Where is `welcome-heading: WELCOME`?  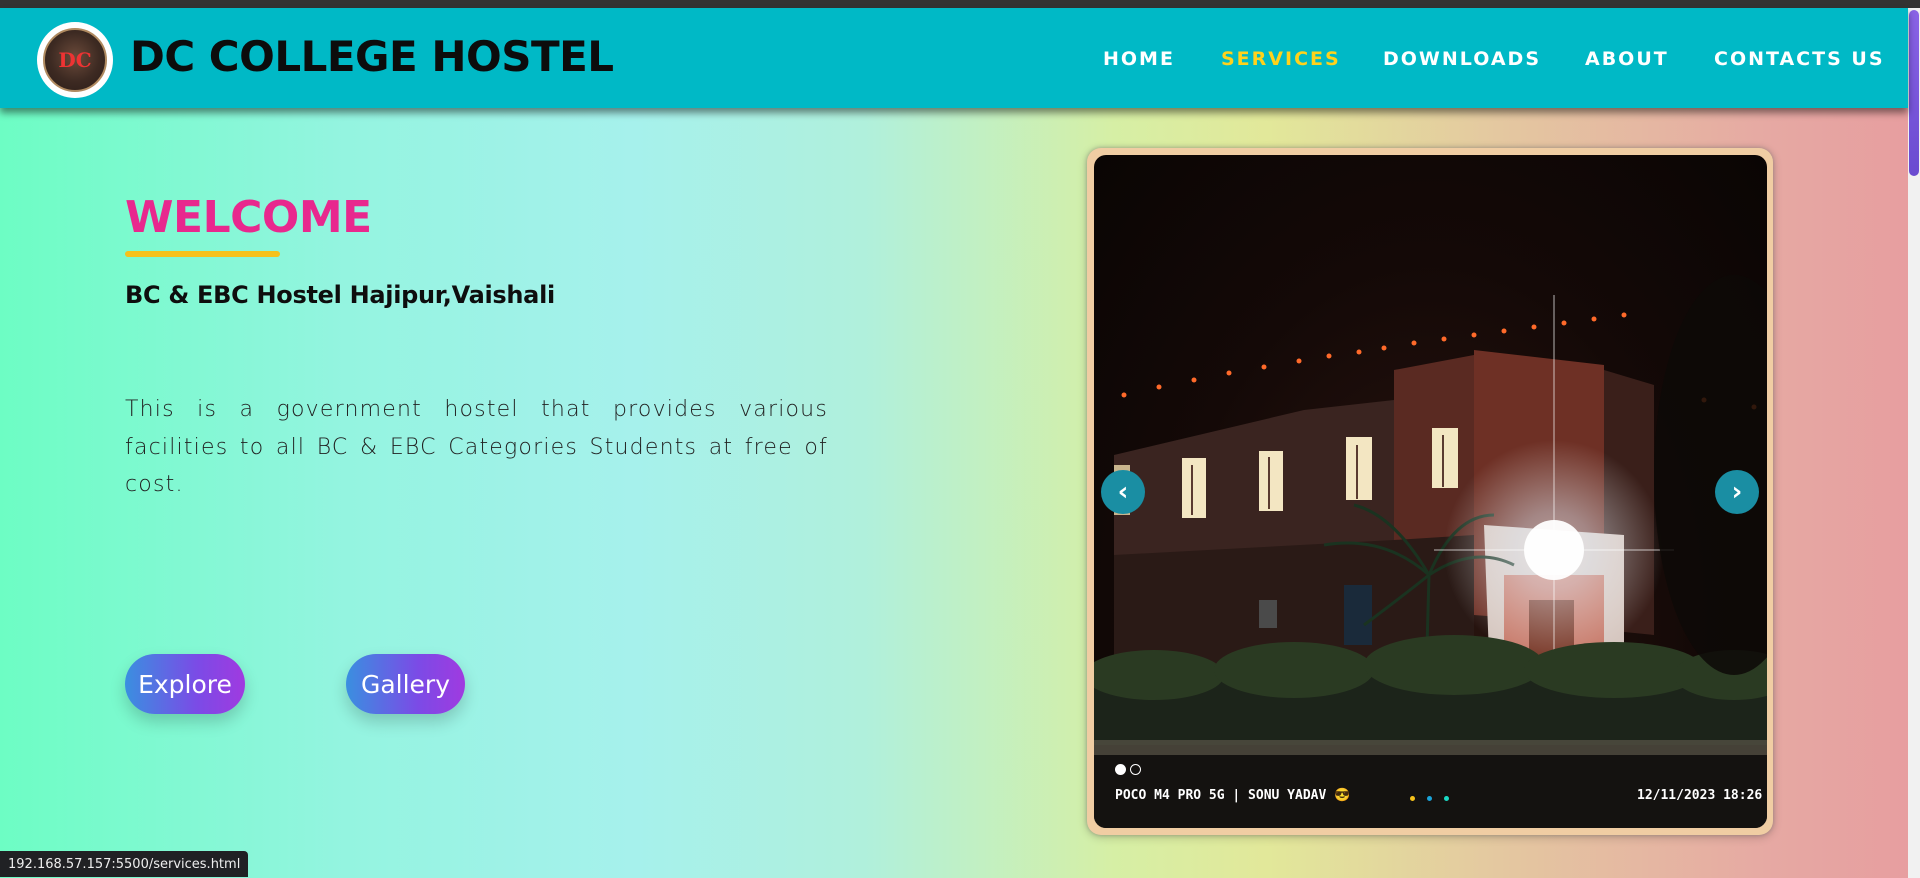 welcome-heading: WELCOME is located at coordinates (248, 217).